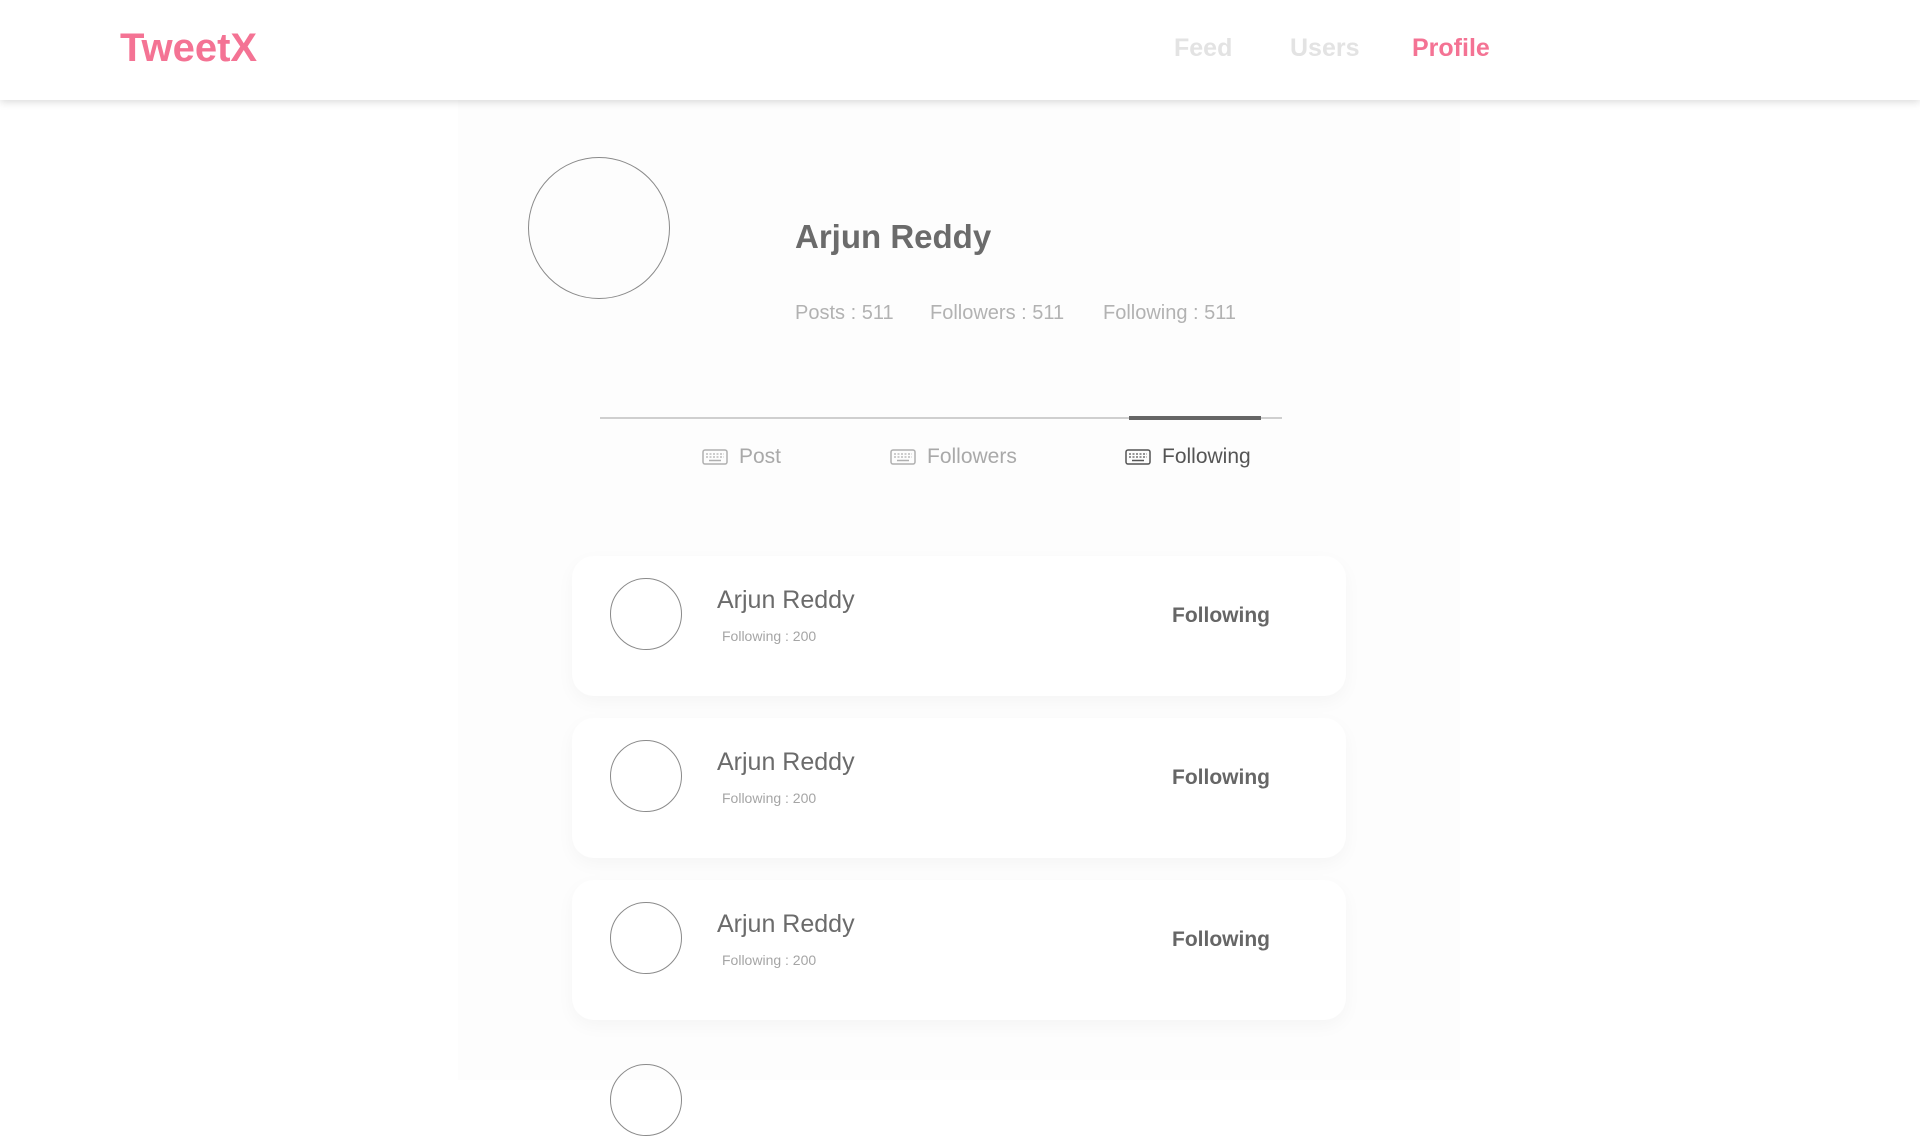 Image resolution: width=1920 pixels, height=1136 pixels. Describe the element at coordinates (1195, 418) in the screenshot. I see `active-tab-indicator` at that location.